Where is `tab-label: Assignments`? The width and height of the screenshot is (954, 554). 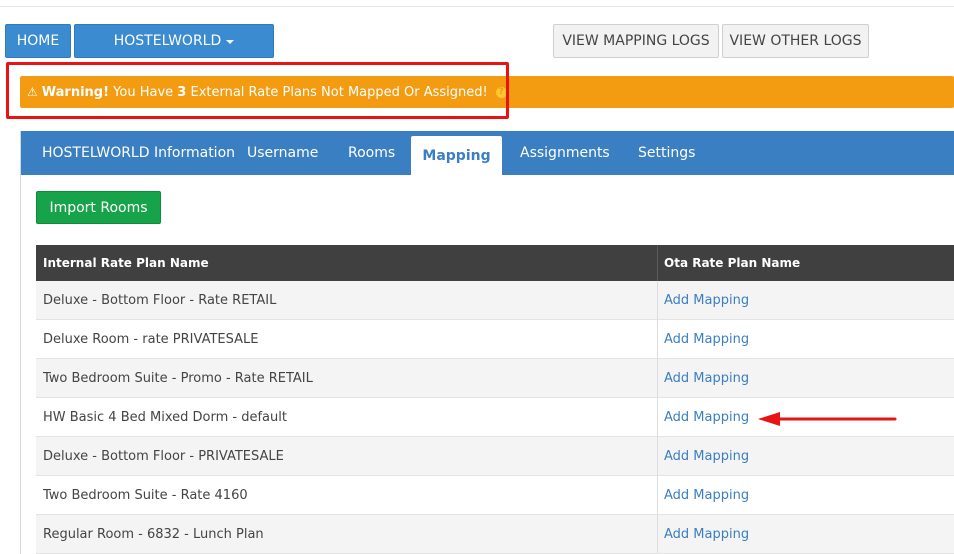 tab-label: Assignments is located at coordinates (565, 153).